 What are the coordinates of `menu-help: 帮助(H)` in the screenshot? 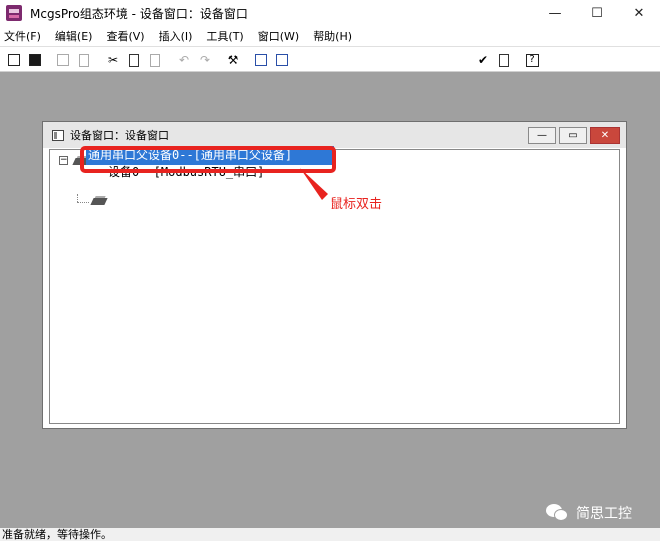 It's located at (332, 36).